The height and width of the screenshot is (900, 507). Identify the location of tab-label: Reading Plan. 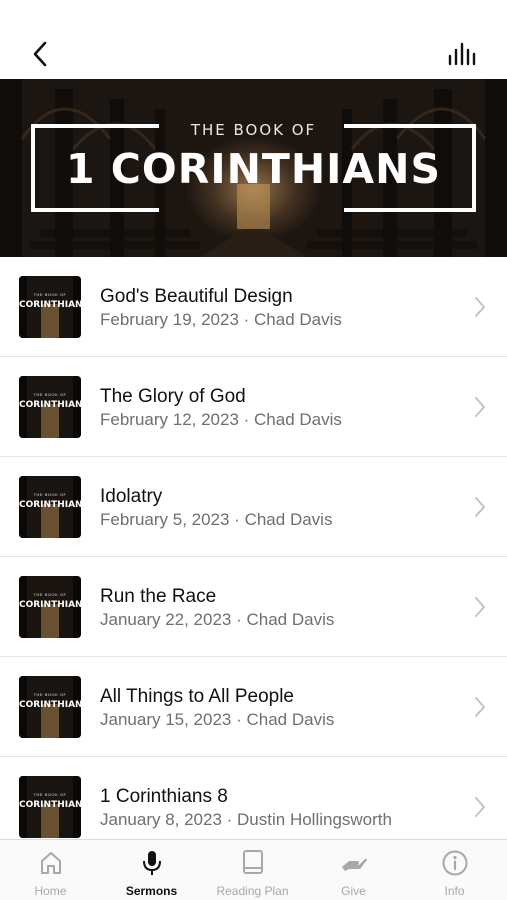
(252, 891).